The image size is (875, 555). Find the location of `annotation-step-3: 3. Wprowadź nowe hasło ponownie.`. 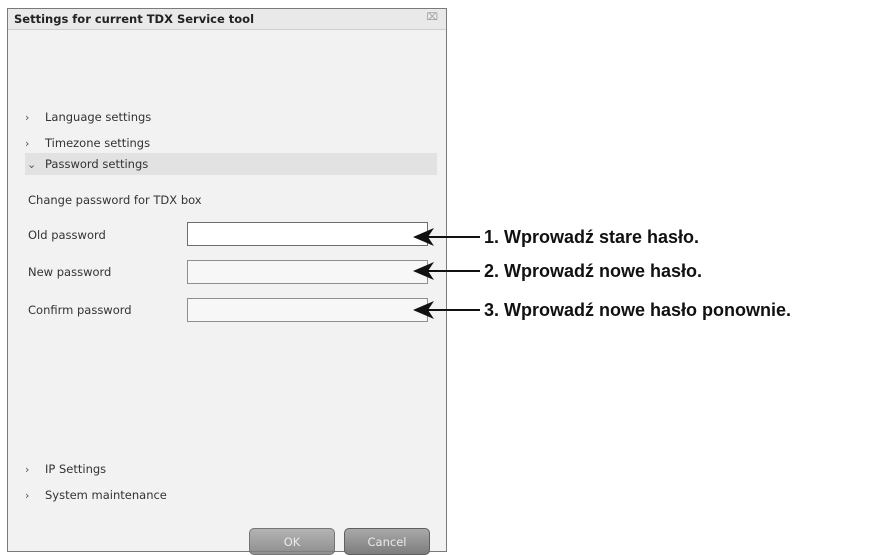

annotation-step-3: 3. Wprowadź nowe hasło ponownie. is located at coordinates (638, 310).